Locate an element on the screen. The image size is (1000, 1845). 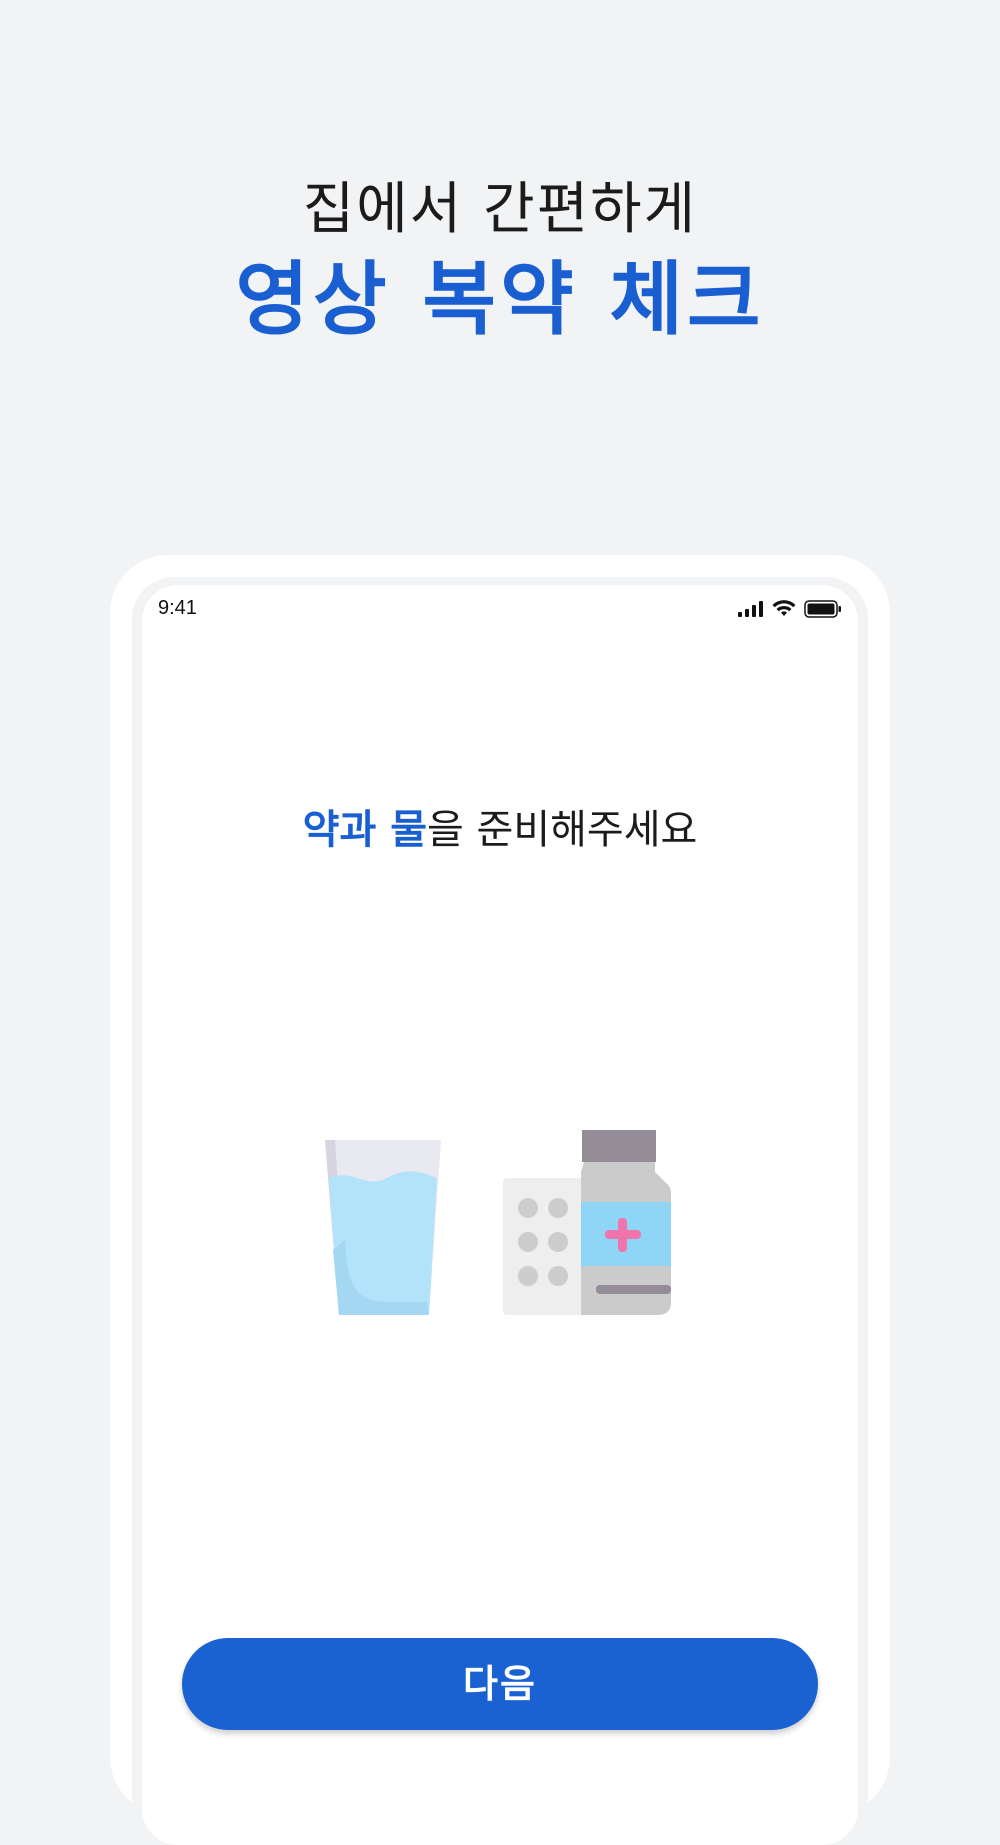
wifi-icon is located at coordinates (784, 608).